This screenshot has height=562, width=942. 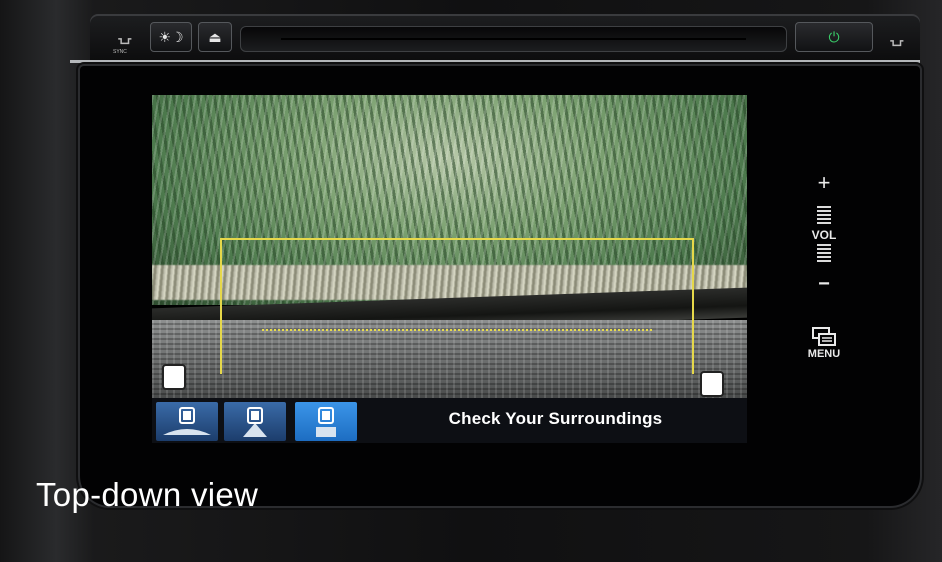 I want to click on bumper-corner-right, so click(x=712, y=384).